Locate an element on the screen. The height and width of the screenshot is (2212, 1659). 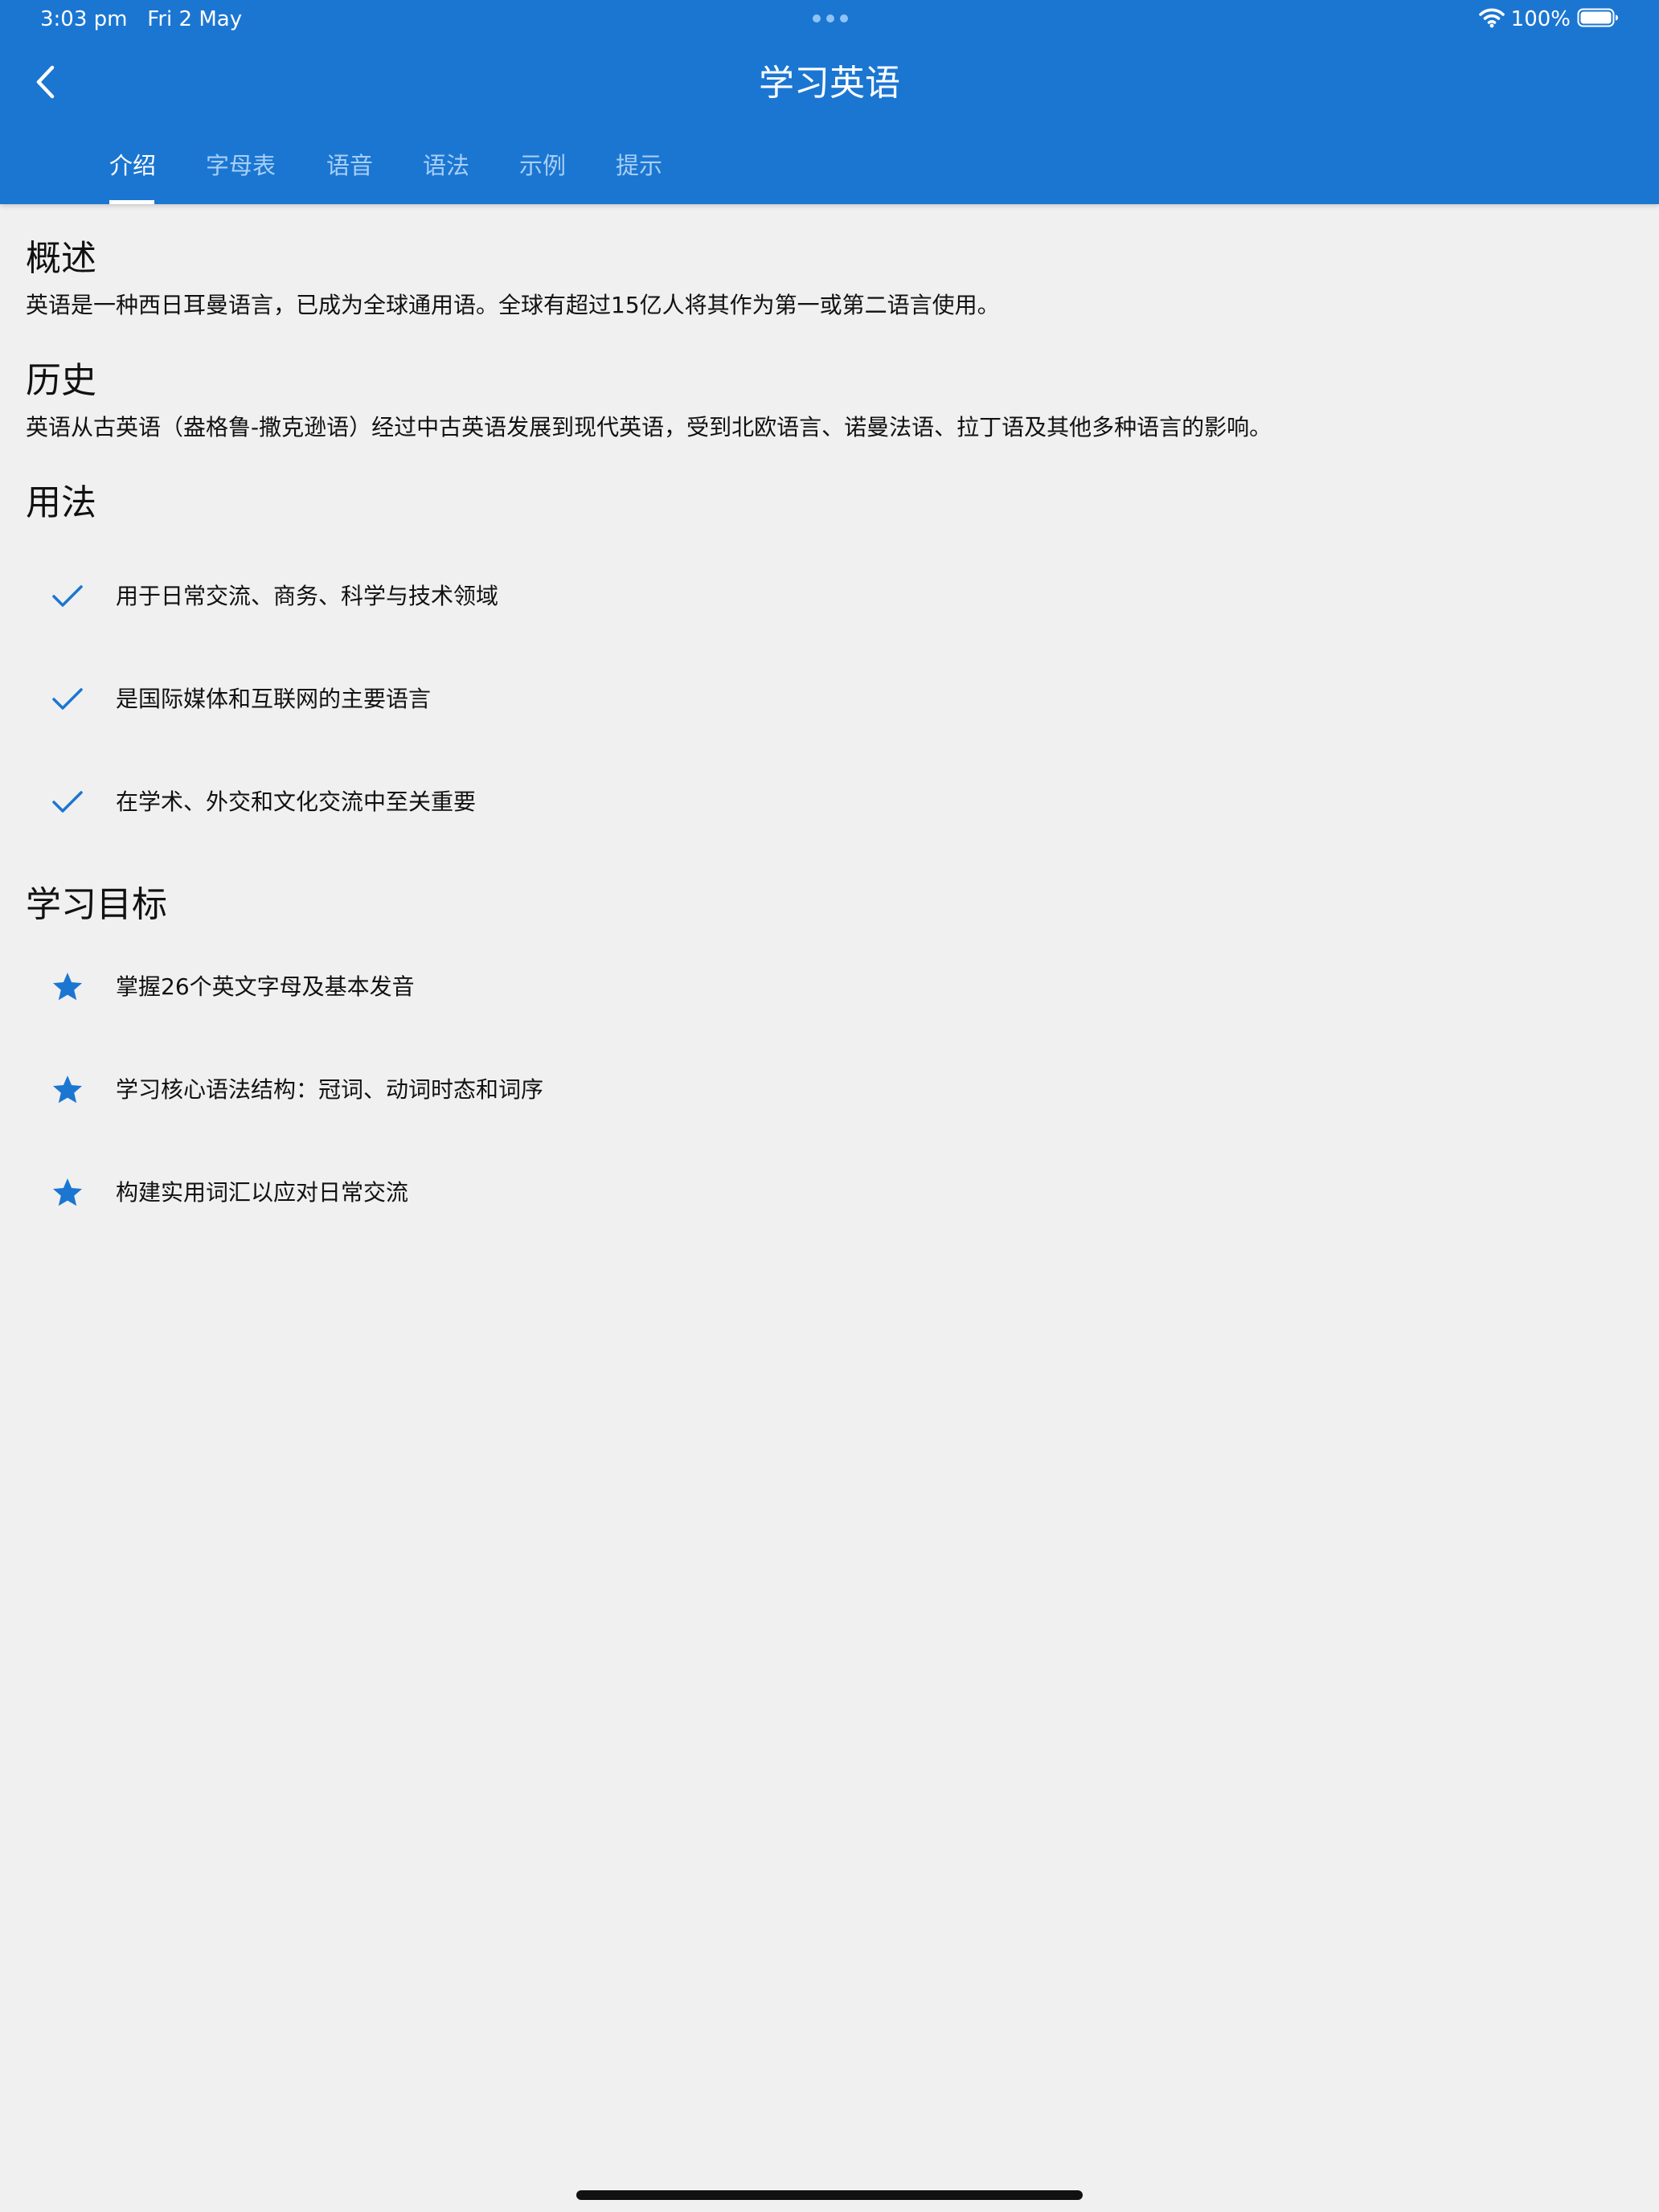
tab-label: 字母表 is located at coordinates (241, 165).